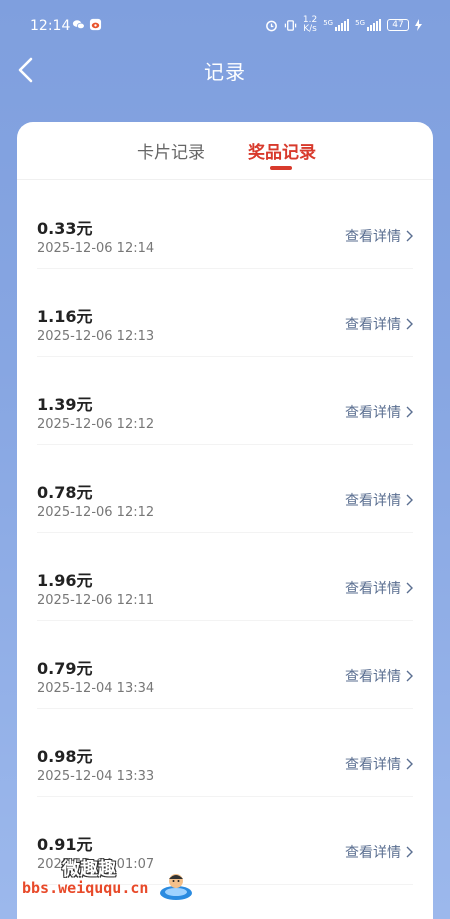 This screenshot has height=919, width=450. What do you see at coordinates (65, 228) in the screenshot?
I see `record-amount: 0.33元` at bounding box center [65, 228].